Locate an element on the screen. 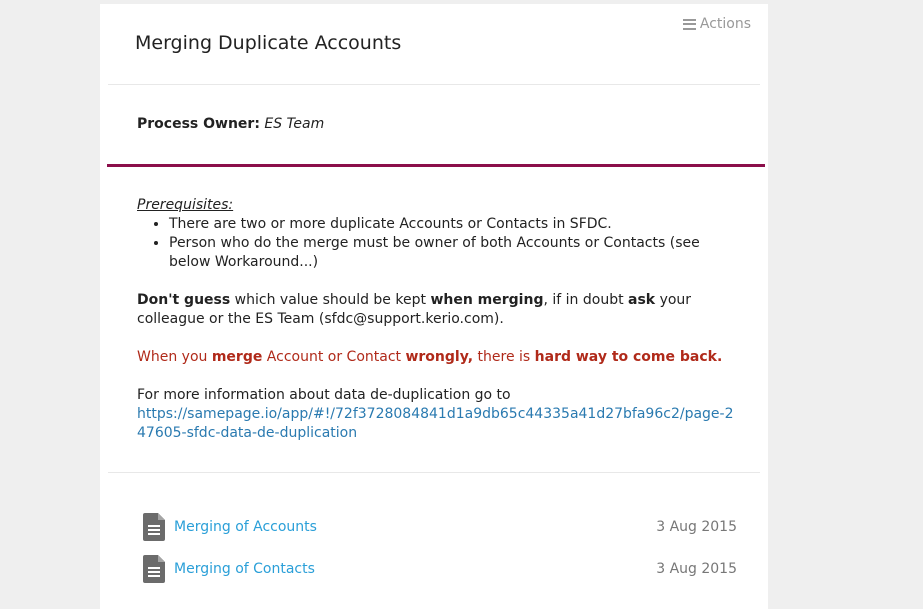  content-divider is located at coordinates (434, 472).